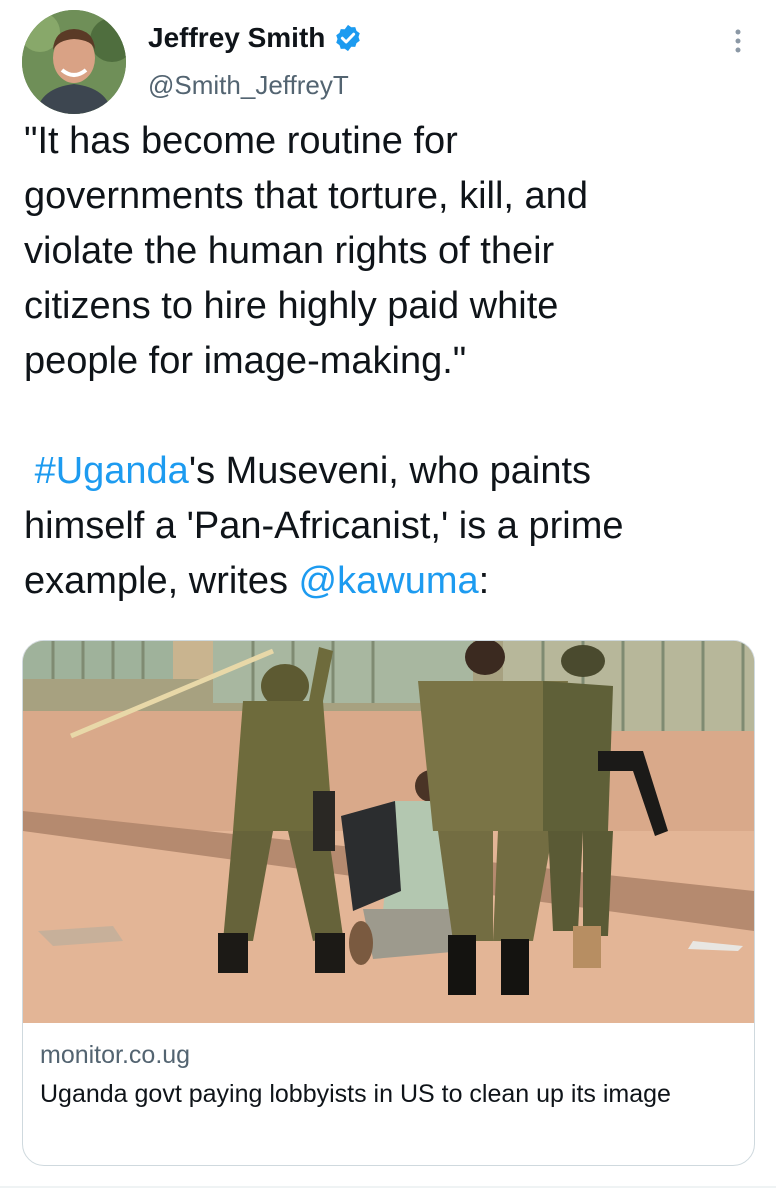 Image resolution: width=776 pixels, height=1200 pixels. What do you see at coordinates (389, 581) in the screenshot?
I see `mention-link: @kawuma` at bounding box center [389, 581].